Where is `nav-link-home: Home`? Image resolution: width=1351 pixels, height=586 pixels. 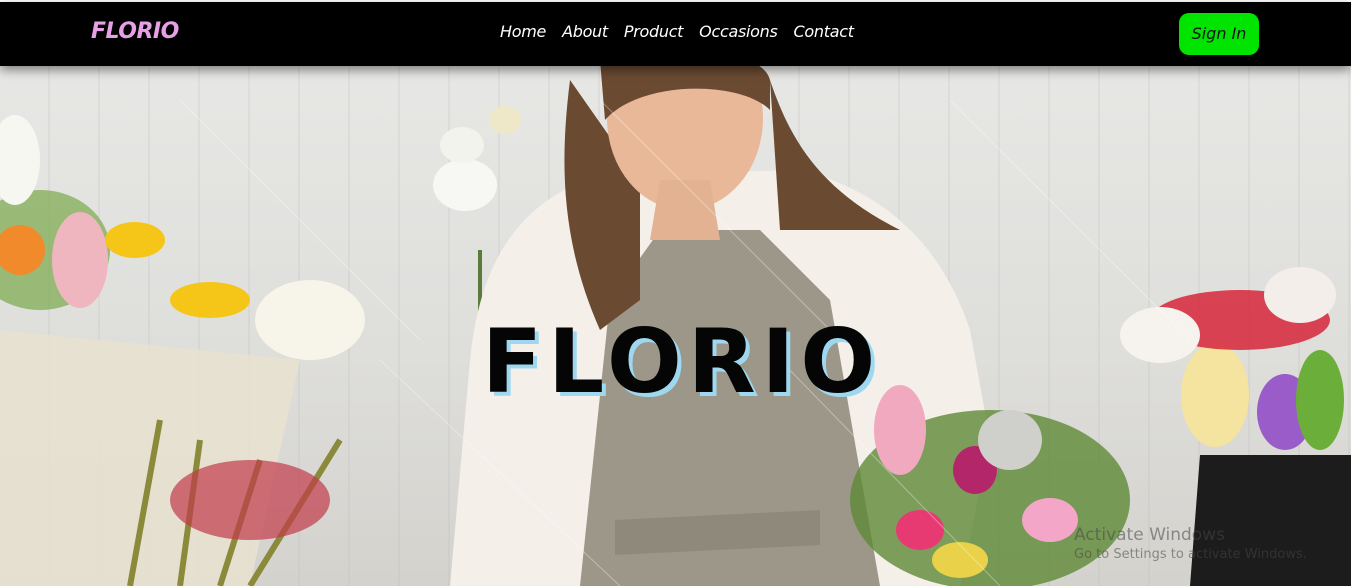 nav-link-home: Home is located at coordinates (523, 31).